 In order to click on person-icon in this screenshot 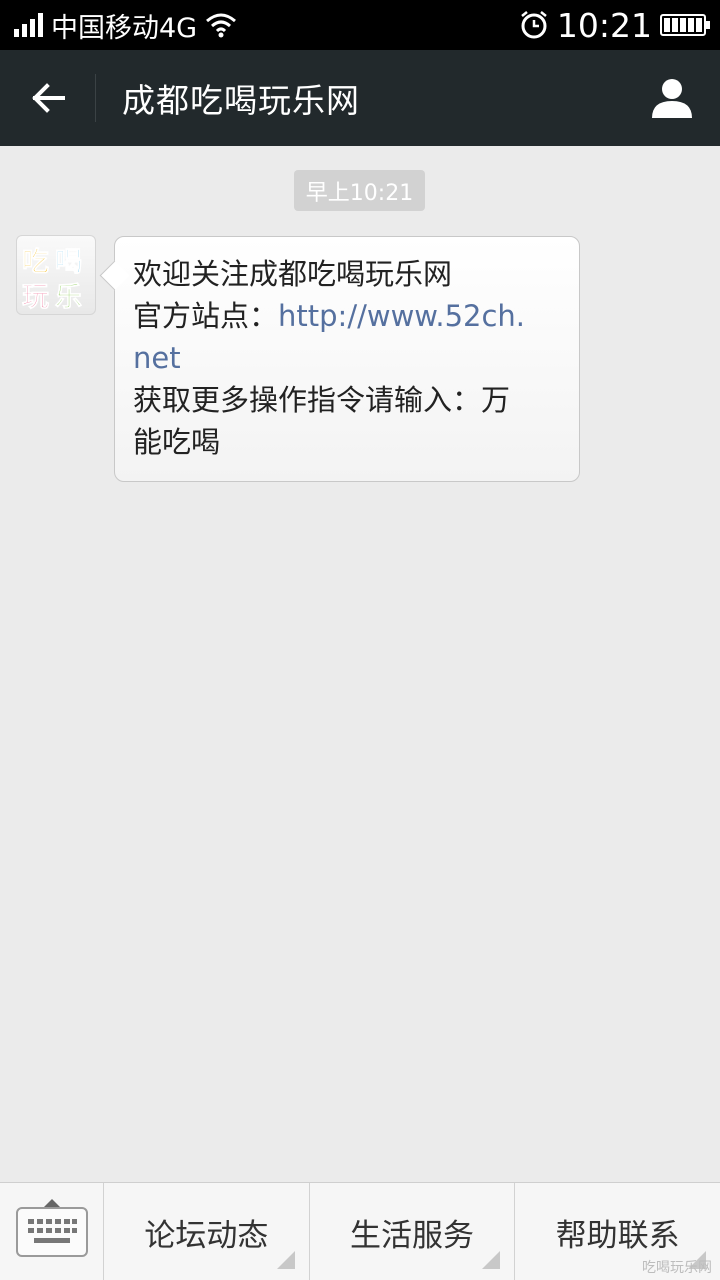, I will do `click(672, 98)`.